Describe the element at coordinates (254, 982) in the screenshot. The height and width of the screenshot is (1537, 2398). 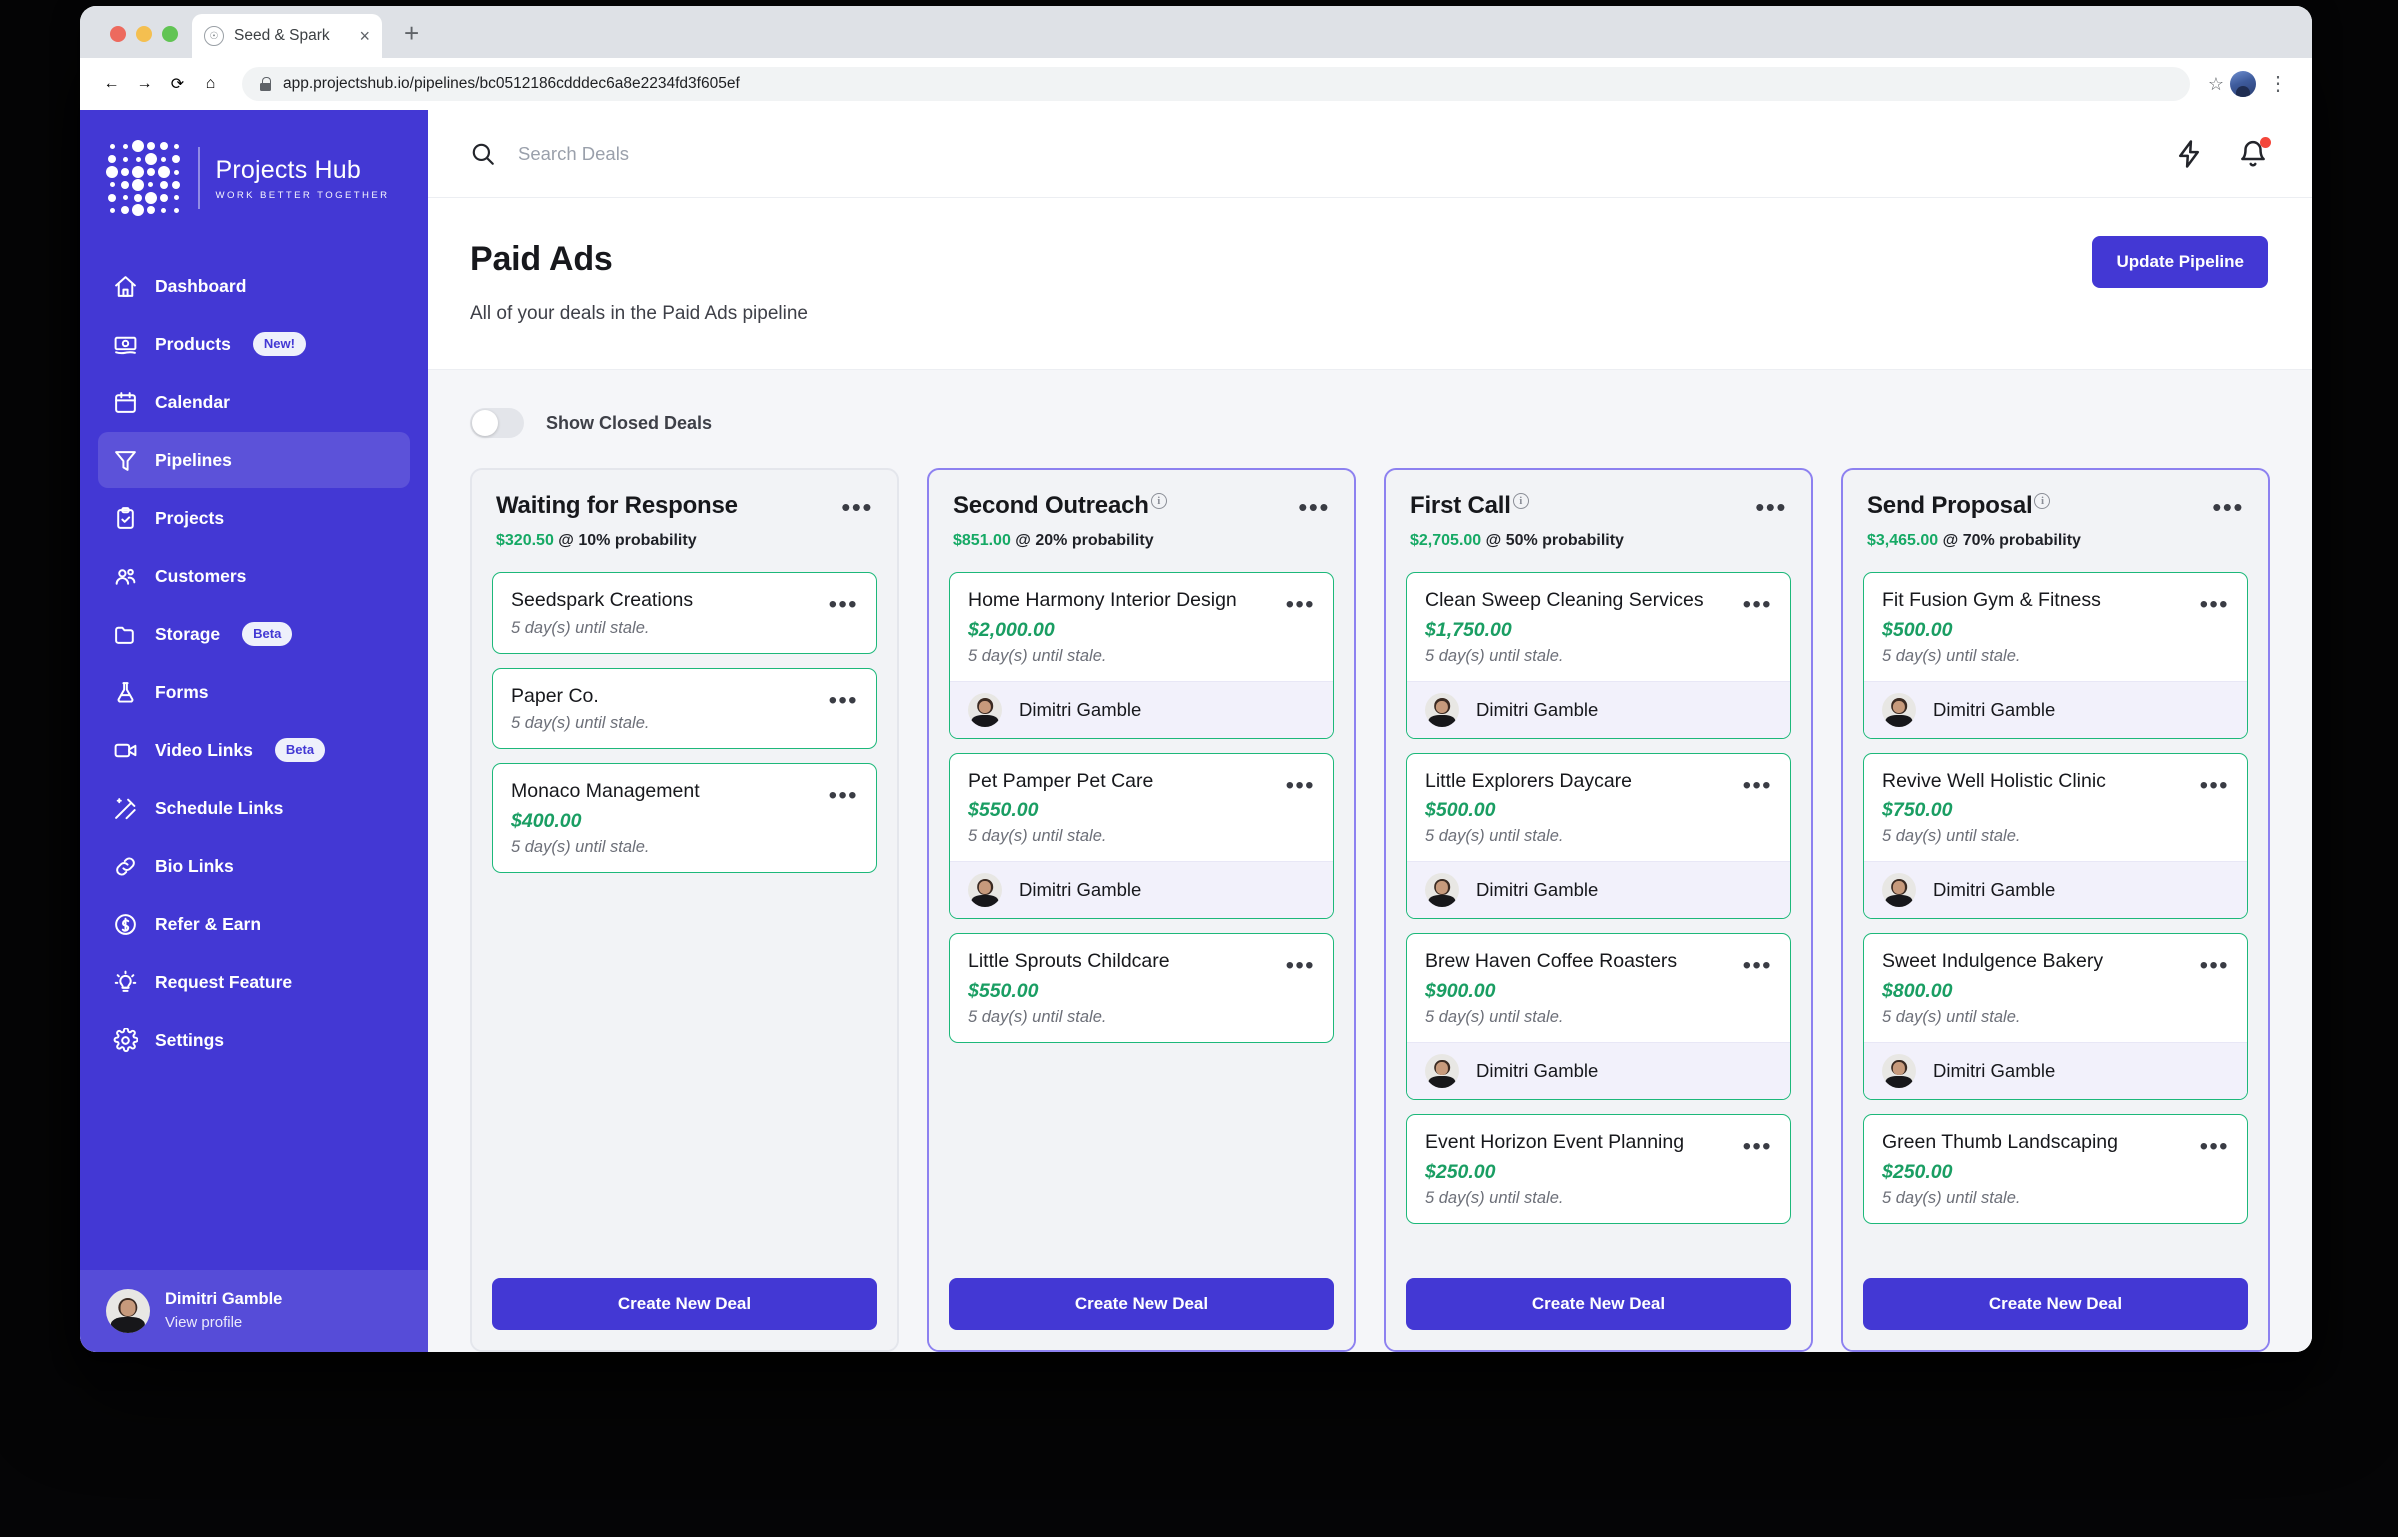
I see `sidebar-item-request-feature: Request Feature` at that location.